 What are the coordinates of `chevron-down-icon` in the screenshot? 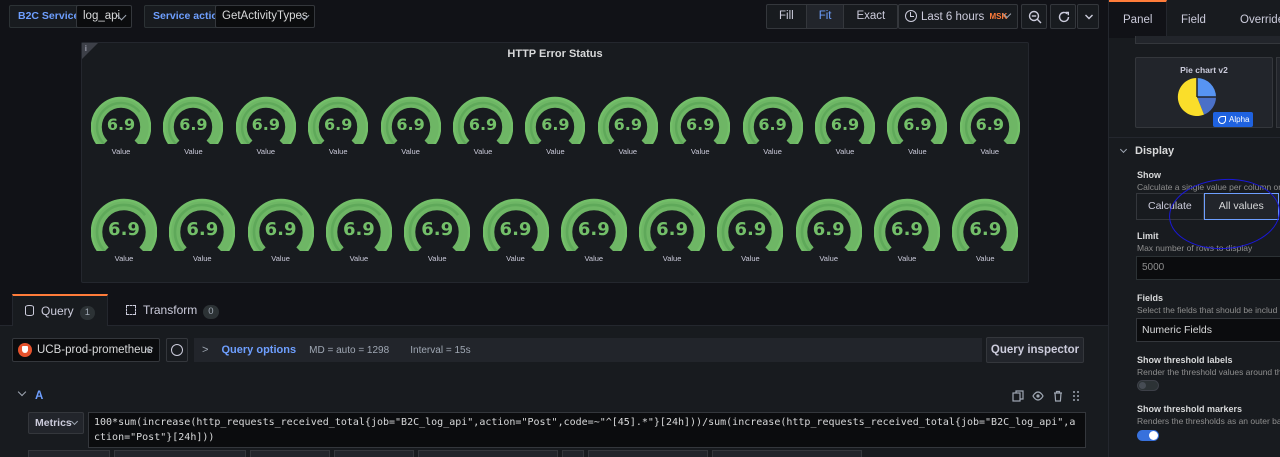 It's located at (74, 421).